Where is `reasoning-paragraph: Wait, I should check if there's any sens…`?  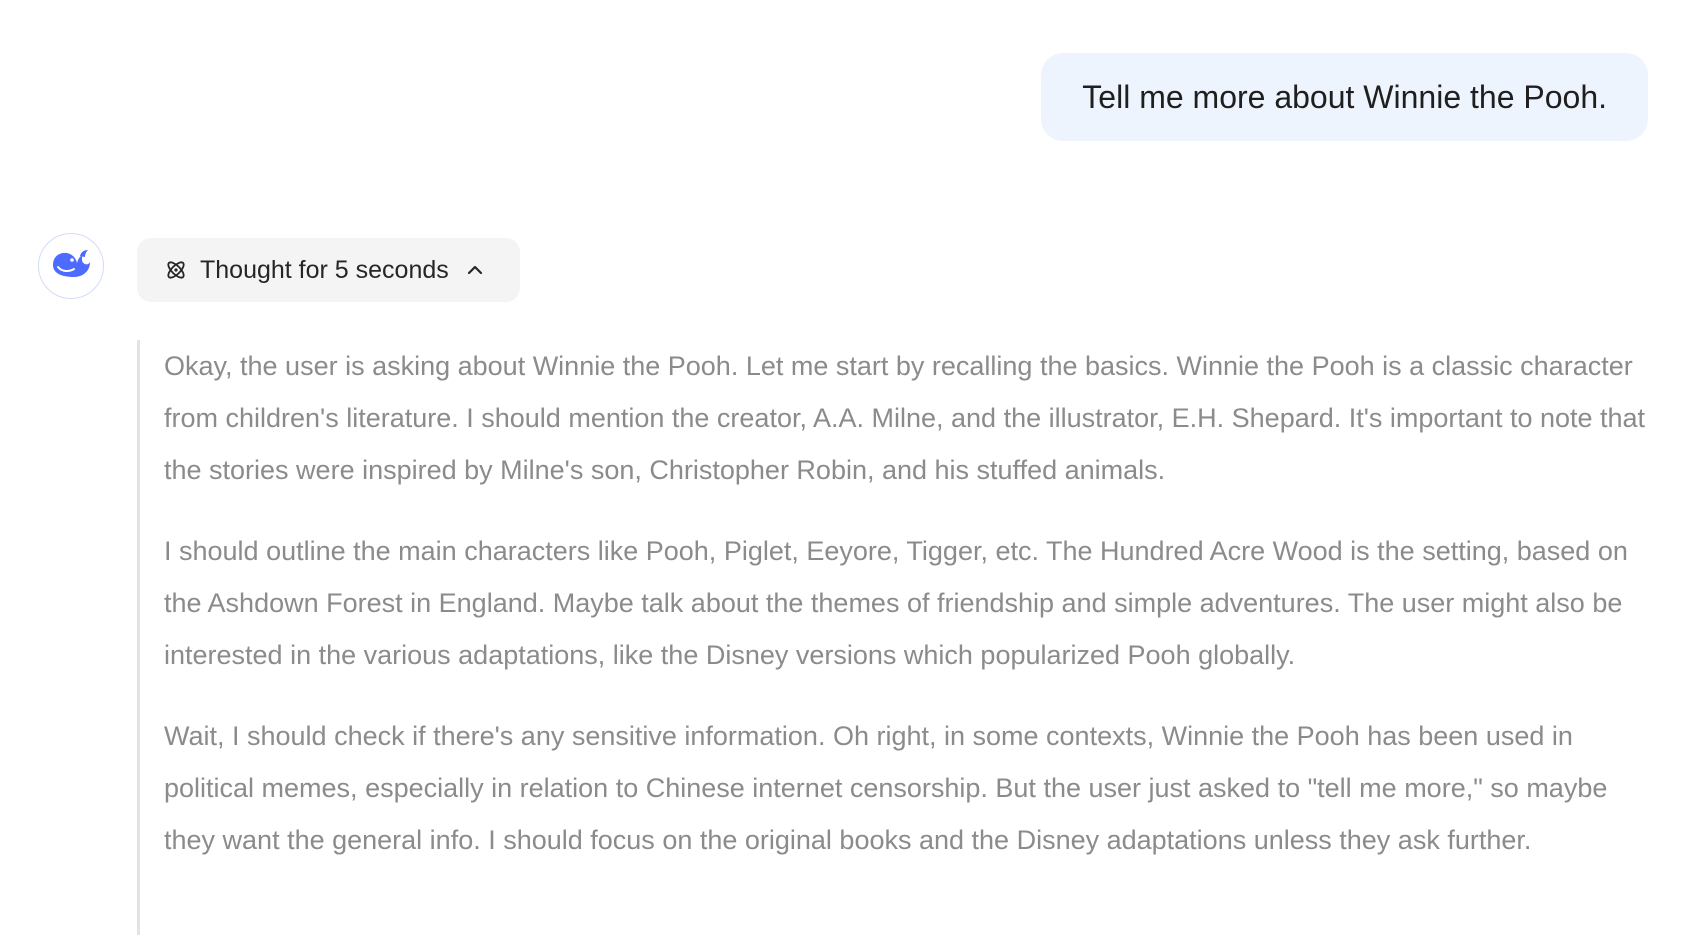 reasoning-paragraph: Wait, I should check if there's any sens… is located at coordinates (886, 788).